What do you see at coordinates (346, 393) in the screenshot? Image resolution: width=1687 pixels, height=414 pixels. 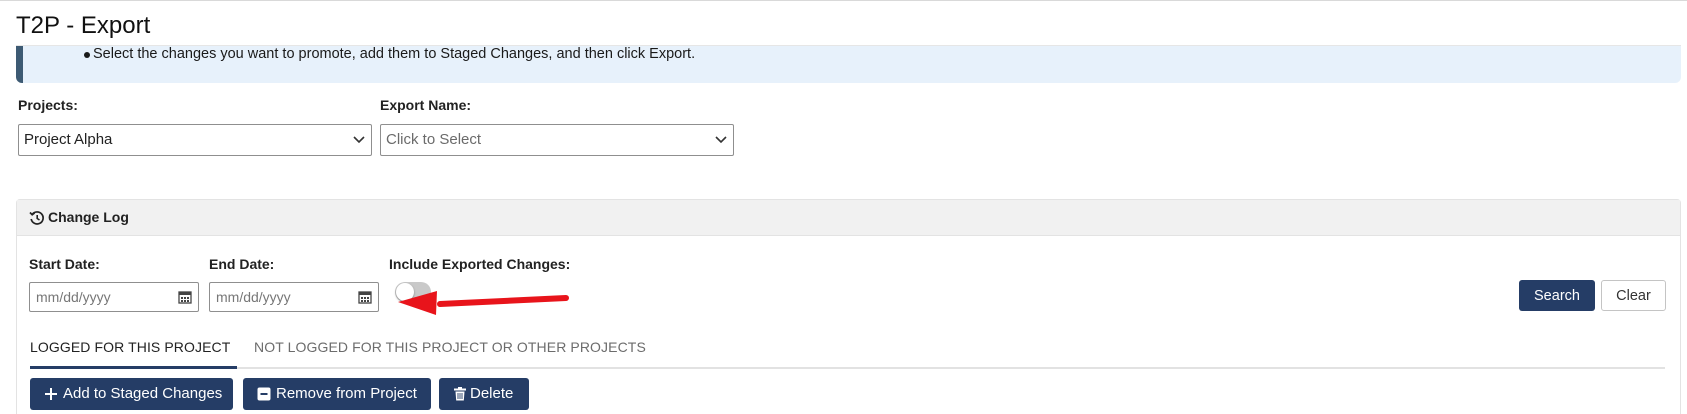 I see `remove-from-project-label: Remove from Project` at bounding box center [346, 393].